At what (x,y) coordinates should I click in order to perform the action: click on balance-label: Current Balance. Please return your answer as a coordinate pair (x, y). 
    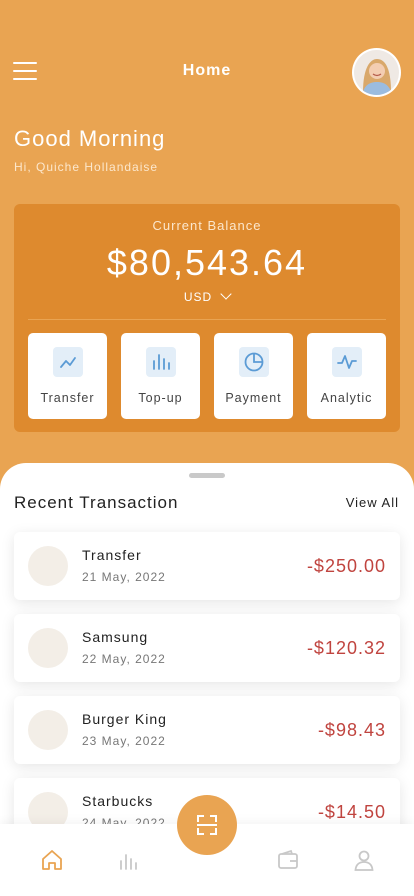
    Looking at the image, I should click on (207, 225).